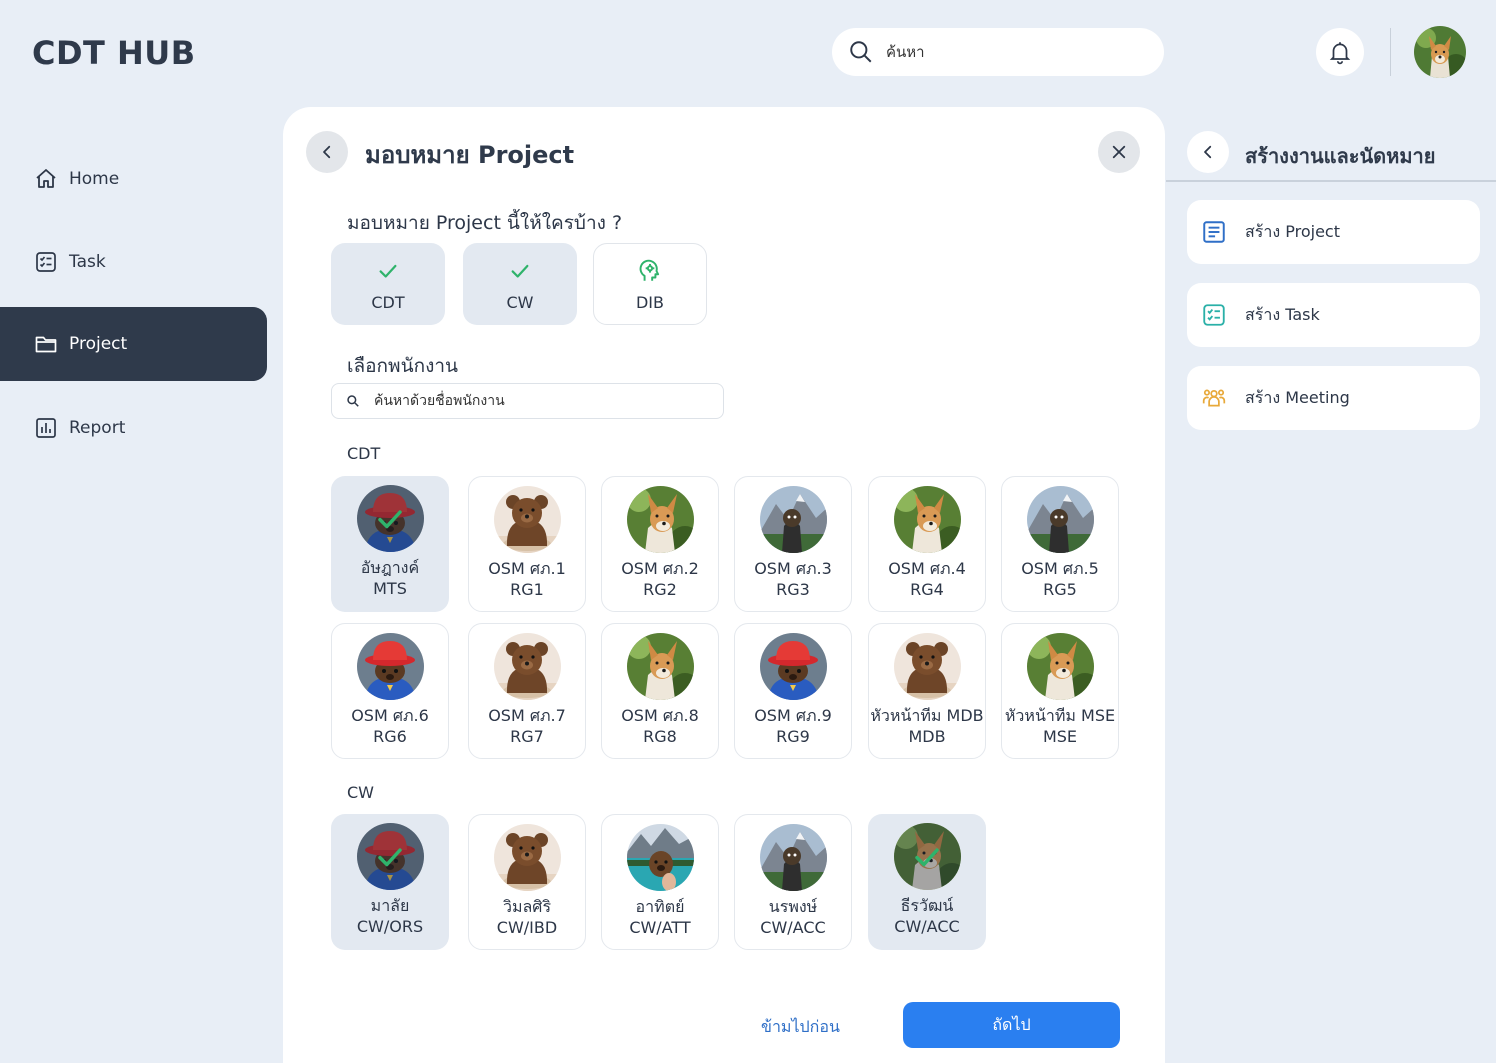 The image size is (1496, 1063). I want to click on employee-card: ธีรวัฒน์ CW/ACC, so click(927, 882).